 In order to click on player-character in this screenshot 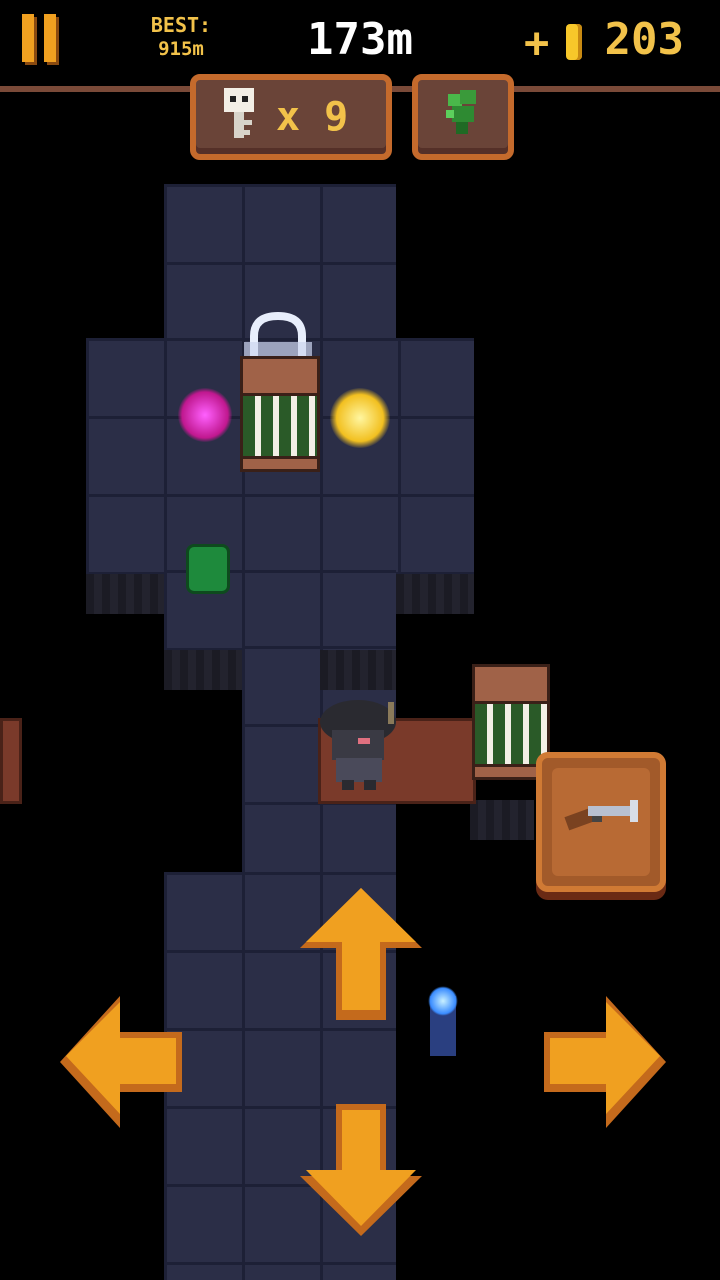, I will do `click(358, 745)`.